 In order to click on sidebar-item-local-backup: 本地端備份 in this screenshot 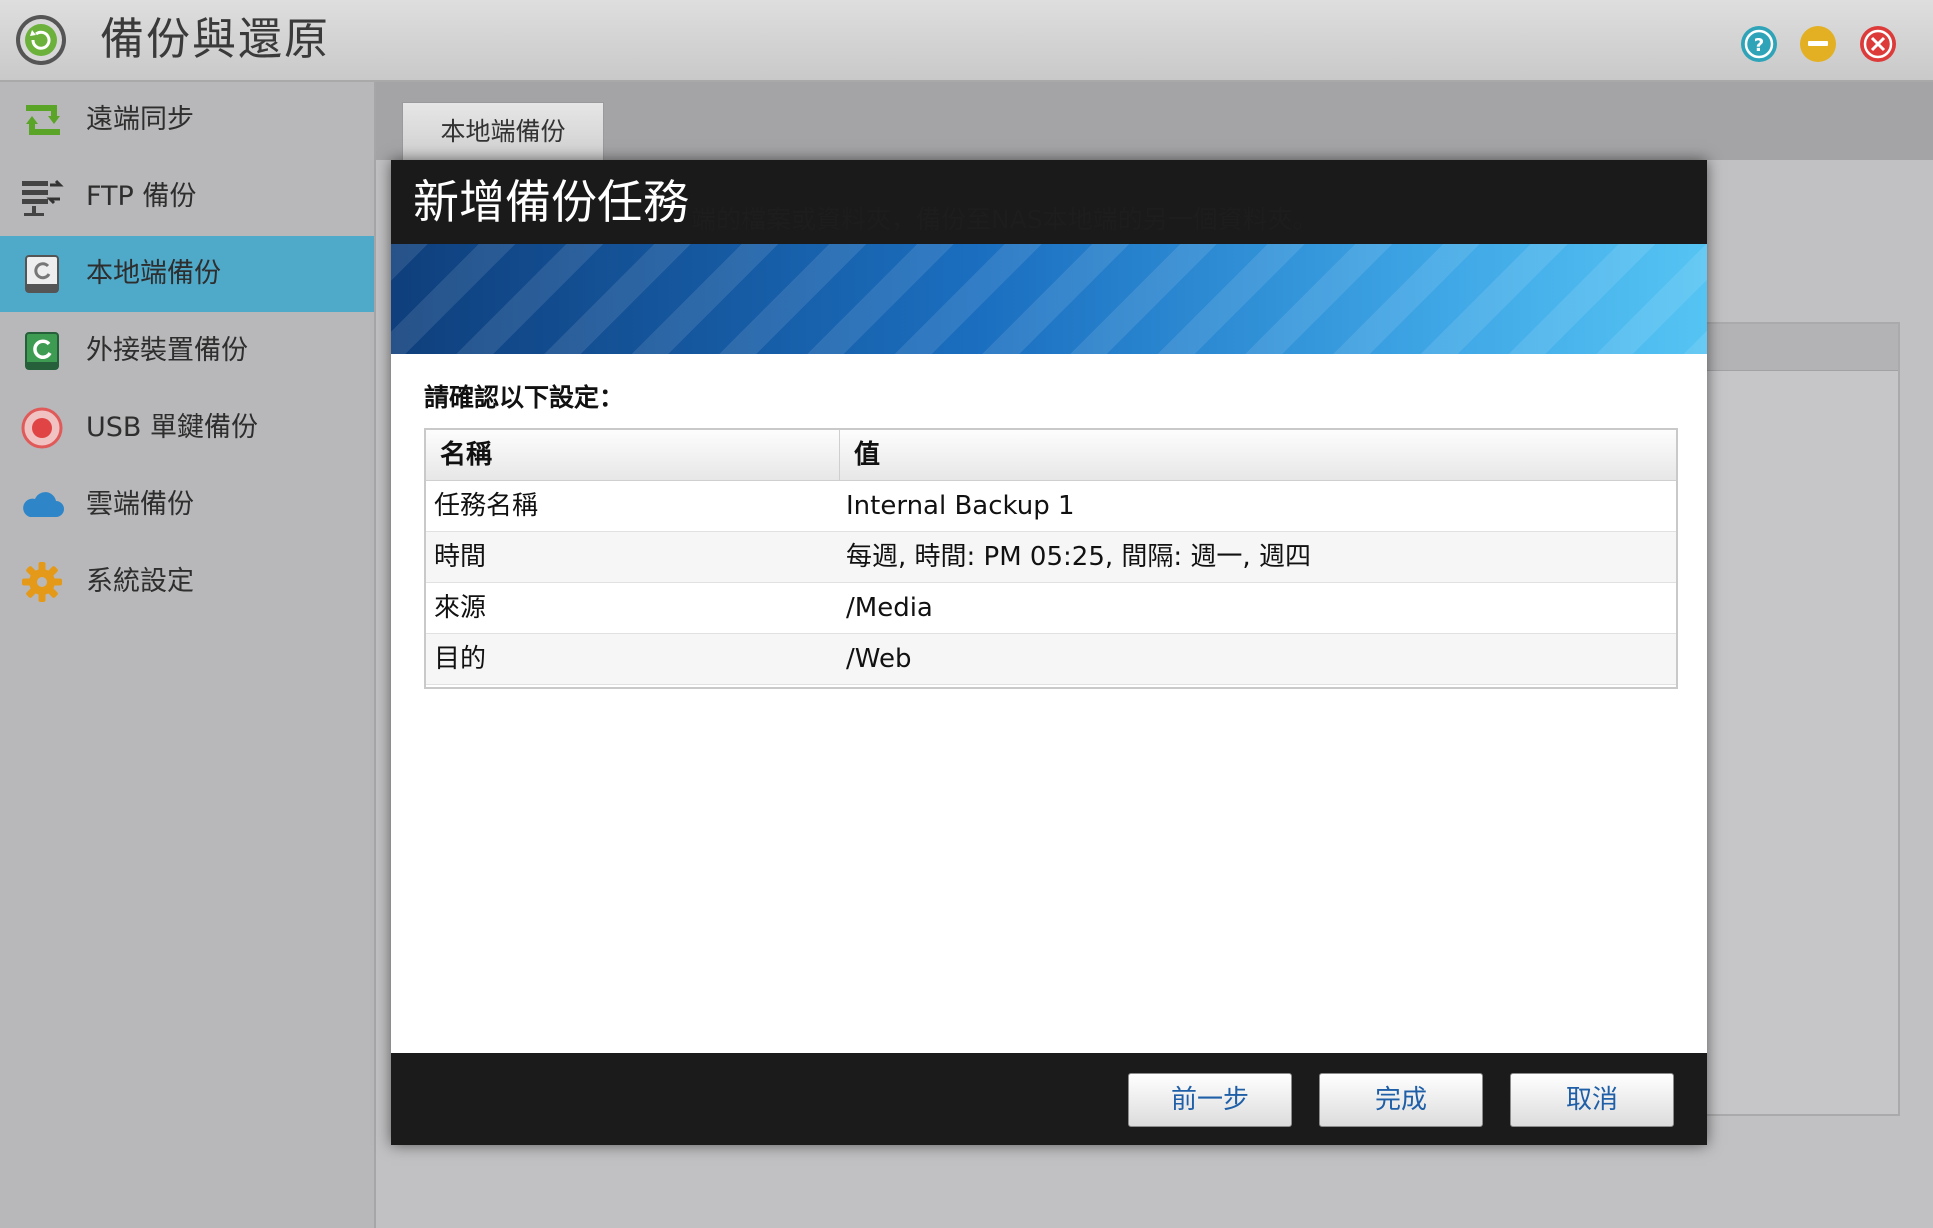, I will do `click(187, 274)`.